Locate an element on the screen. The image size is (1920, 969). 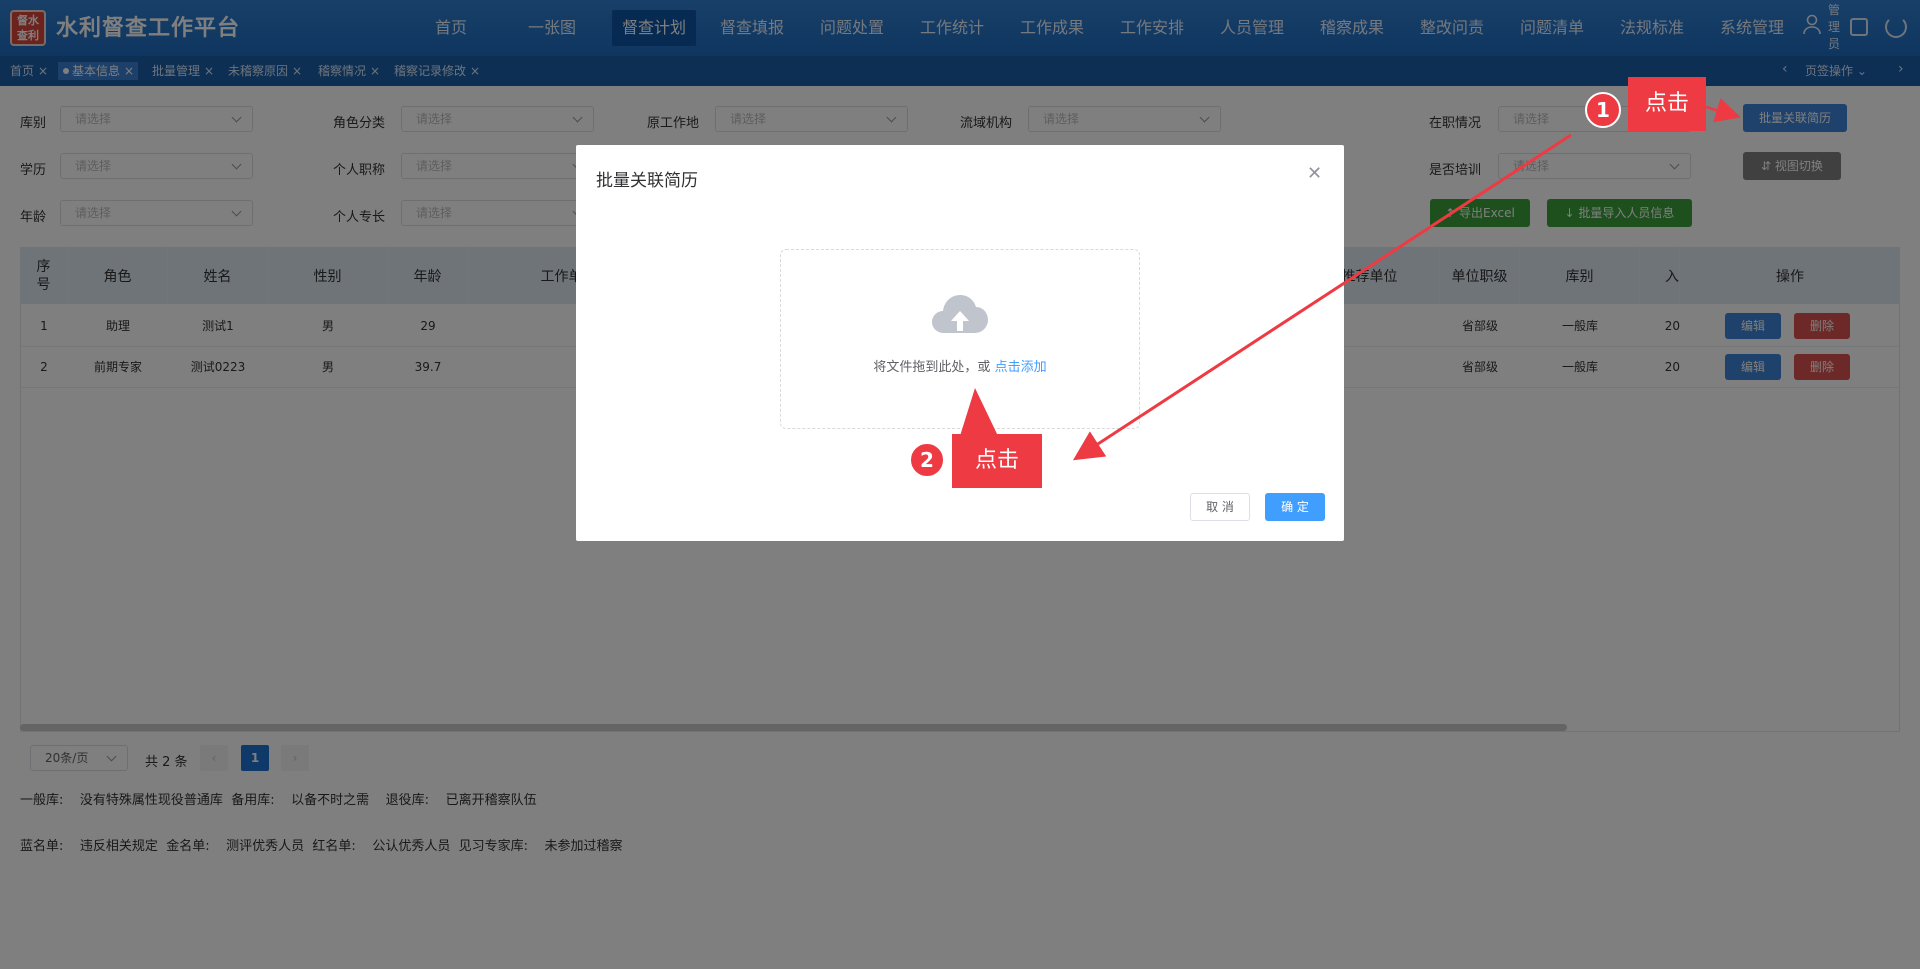
step-2-callout: 点击 is located at coordinates (997, 461).